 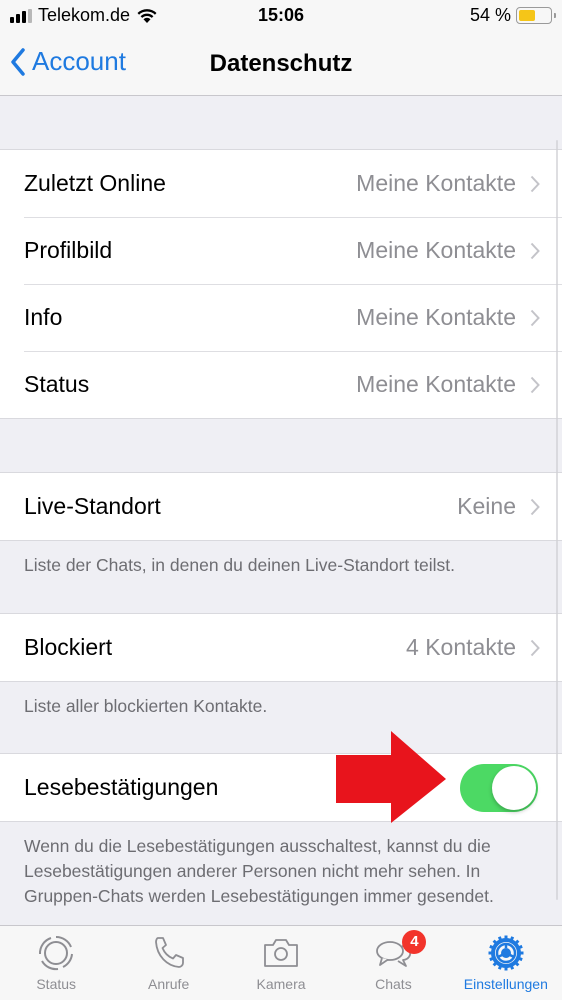 What do you see at coordinates (281, 317) in the screenshot?
I see `row-info: Info Meine Kontakte` at bounding box center [281, 317].